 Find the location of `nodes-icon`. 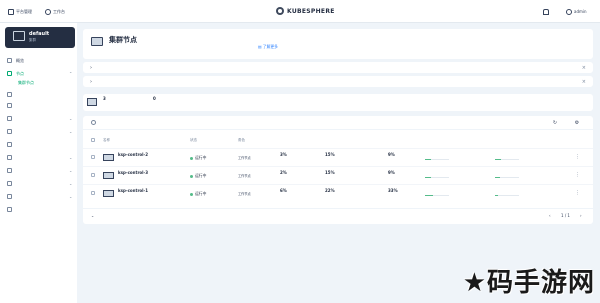

nodes-icon is located at coordinates (9, 73).